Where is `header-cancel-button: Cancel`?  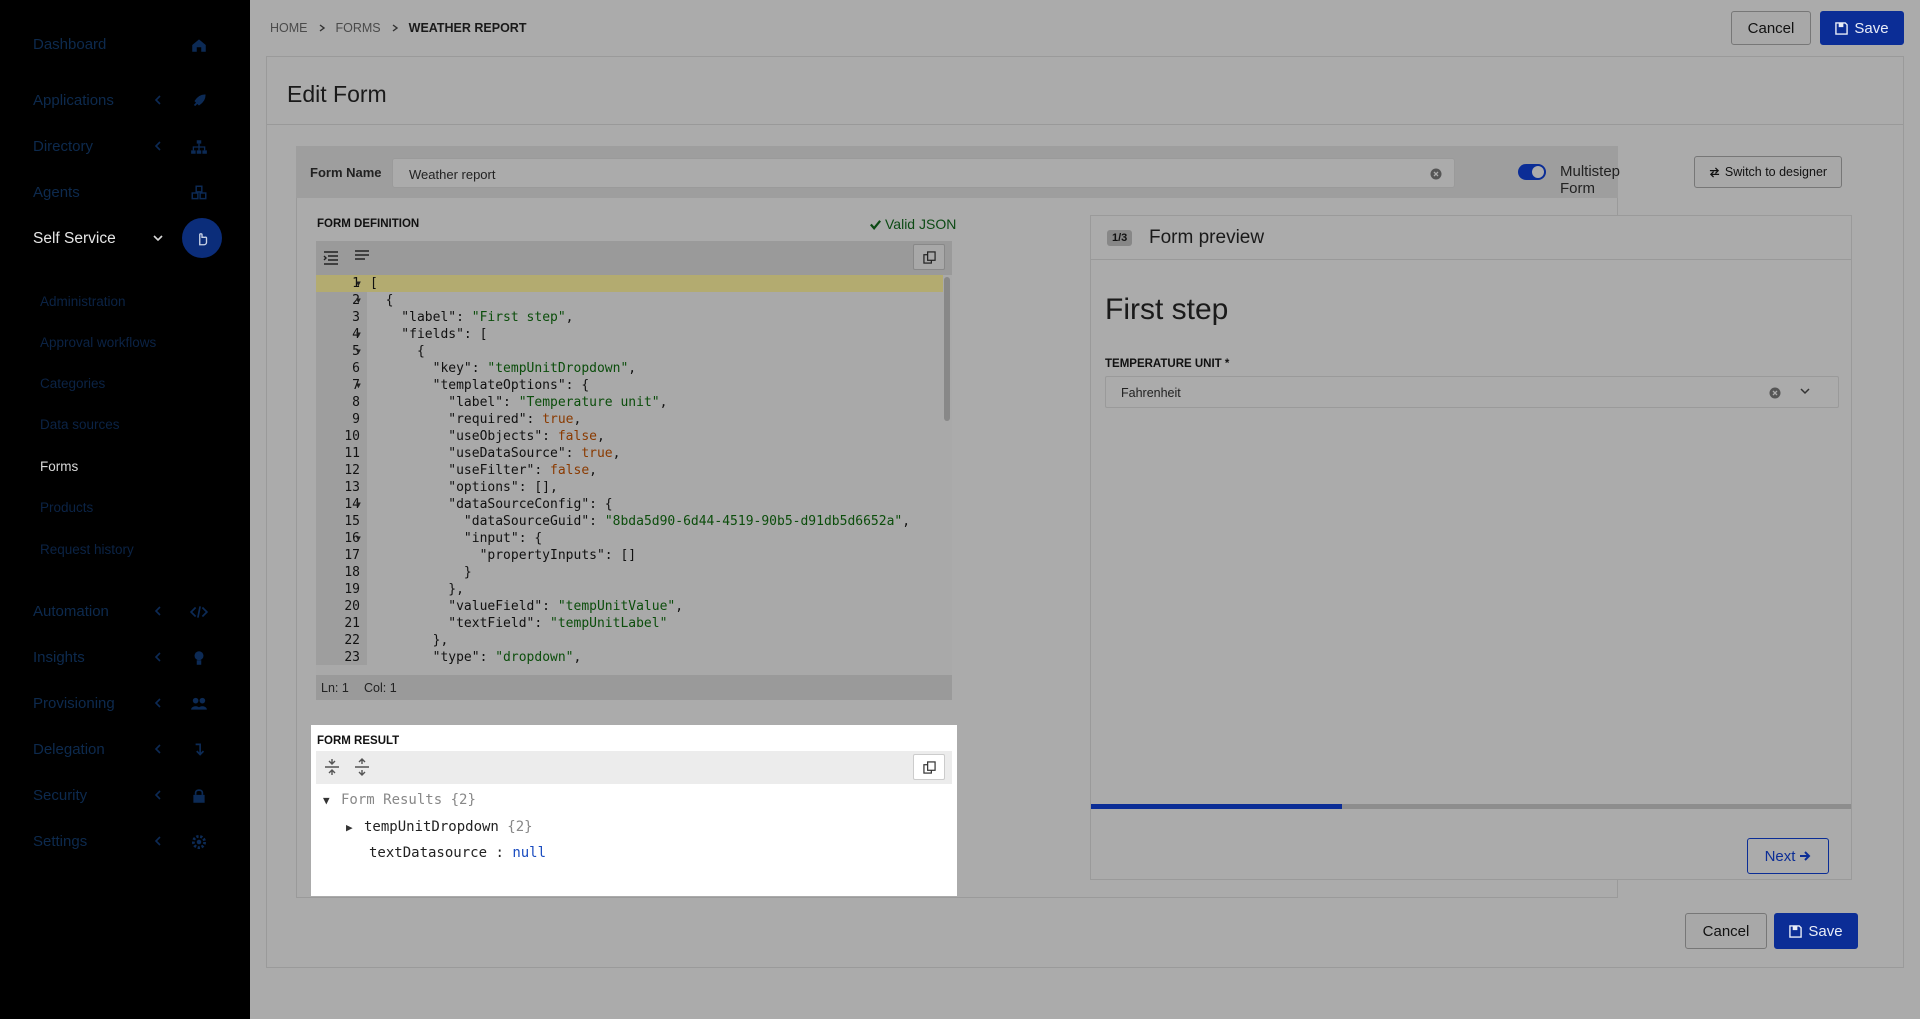 header-cancel-button: Cancel is located at coordinates (1771, 28).